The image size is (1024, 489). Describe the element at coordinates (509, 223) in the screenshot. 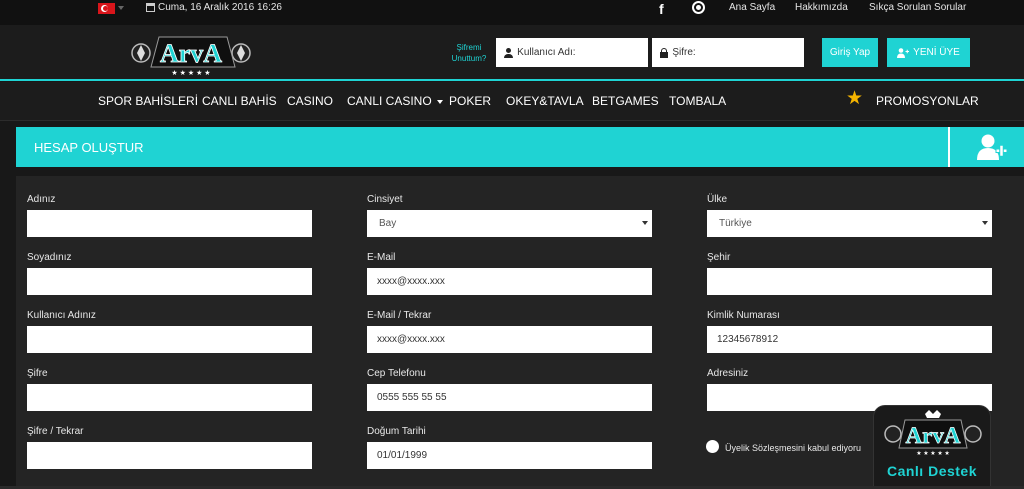

I see `gender-select: Bay` at that location.